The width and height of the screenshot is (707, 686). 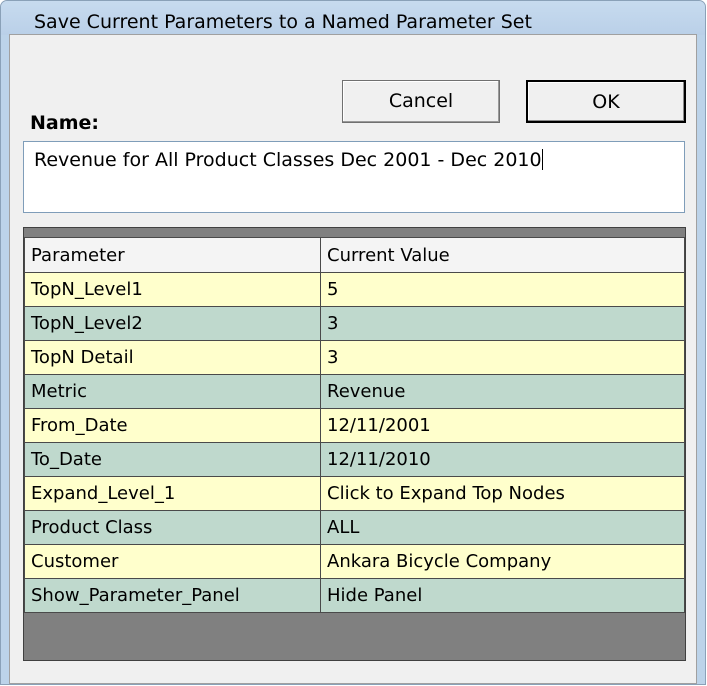 I want to click on parameter-value-cell: Ankara Bicycle Company, so click(x=502, y=561).